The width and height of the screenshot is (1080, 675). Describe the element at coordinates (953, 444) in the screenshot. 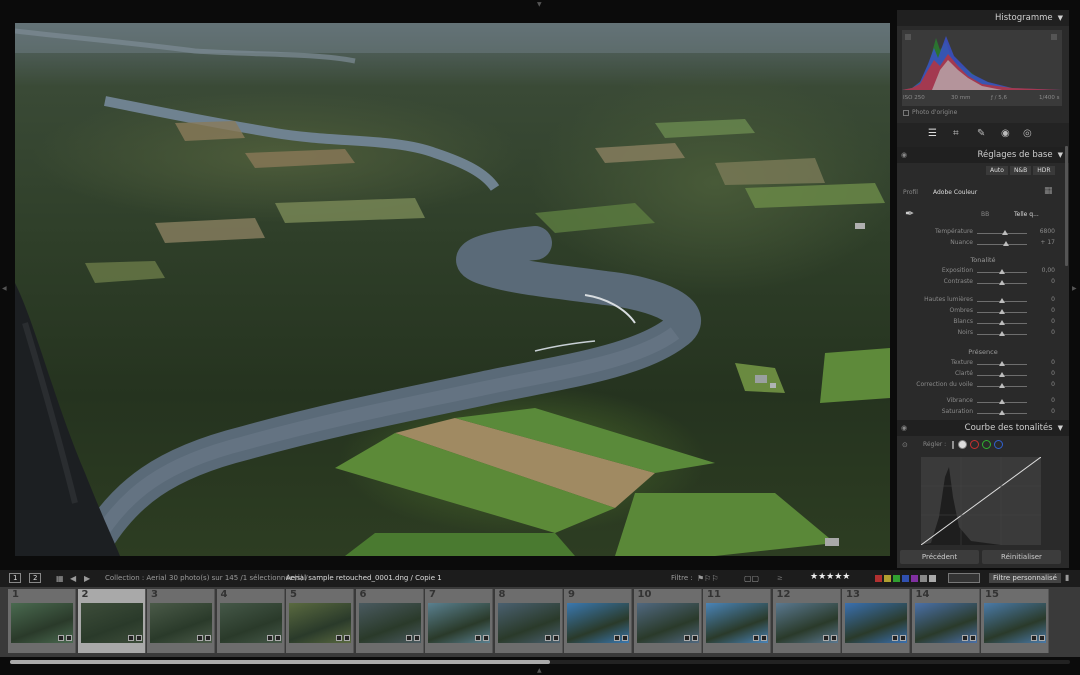

I see `point-curve-icon: ∥` at that location.